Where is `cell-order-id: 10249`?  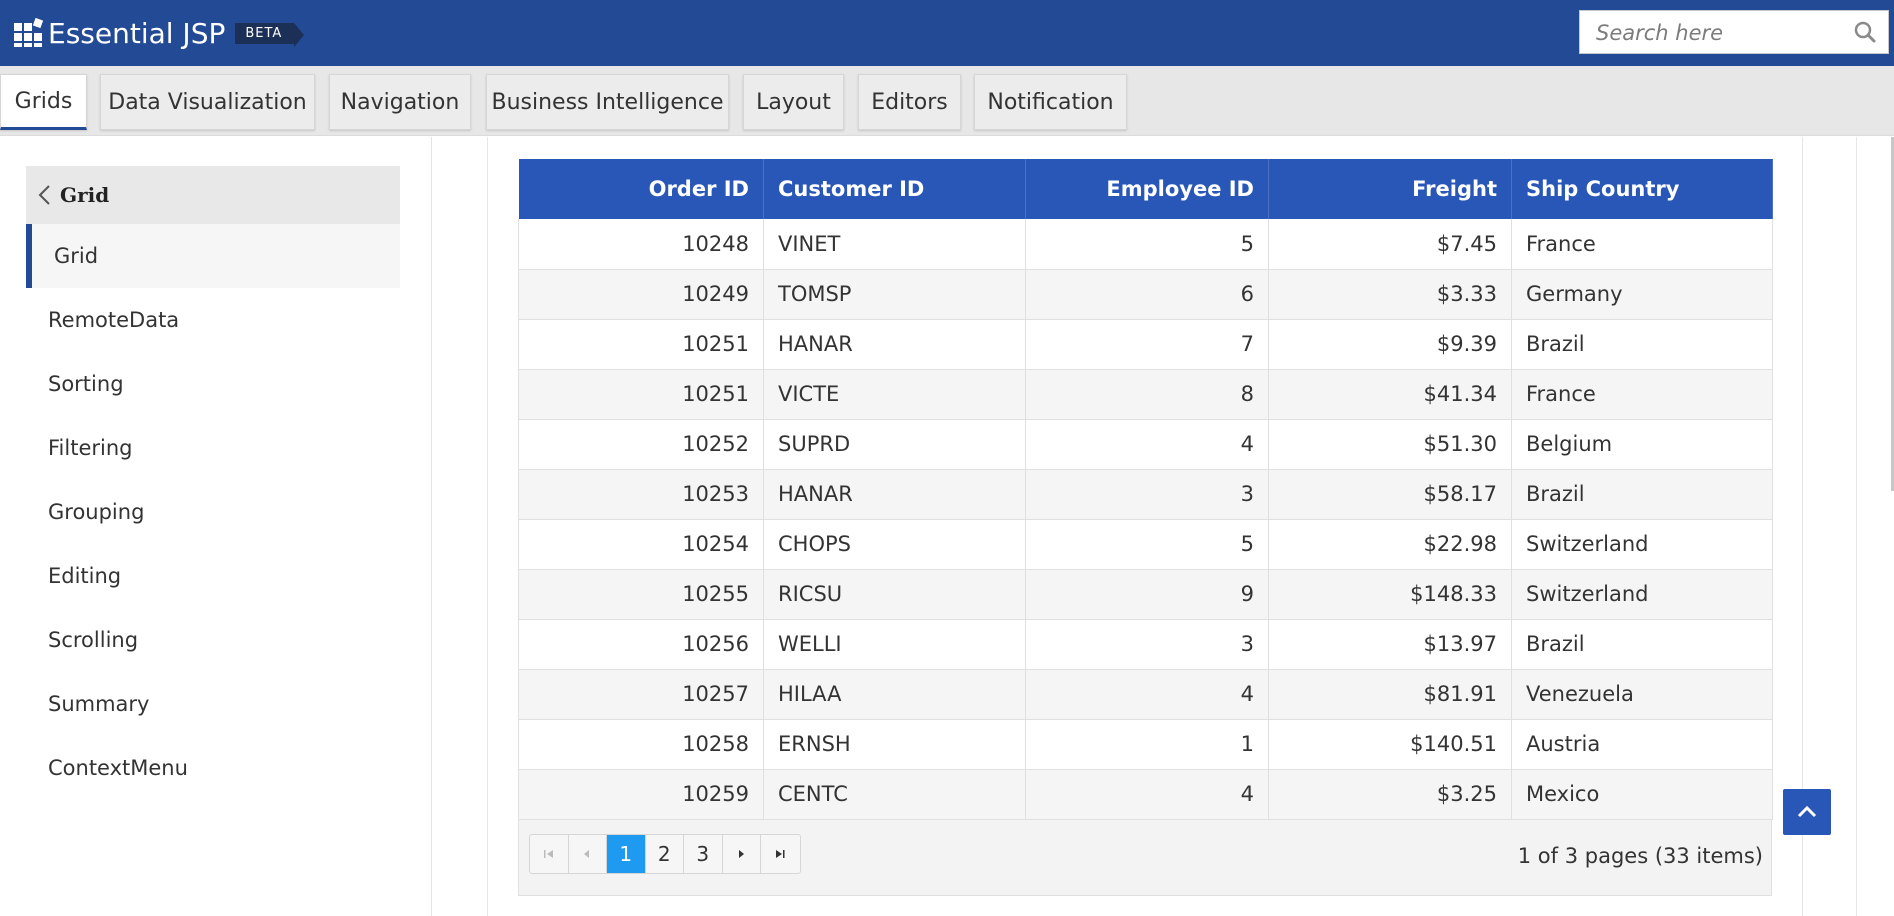
cell-order-id: 10249 is located at coordinates (641, 294).